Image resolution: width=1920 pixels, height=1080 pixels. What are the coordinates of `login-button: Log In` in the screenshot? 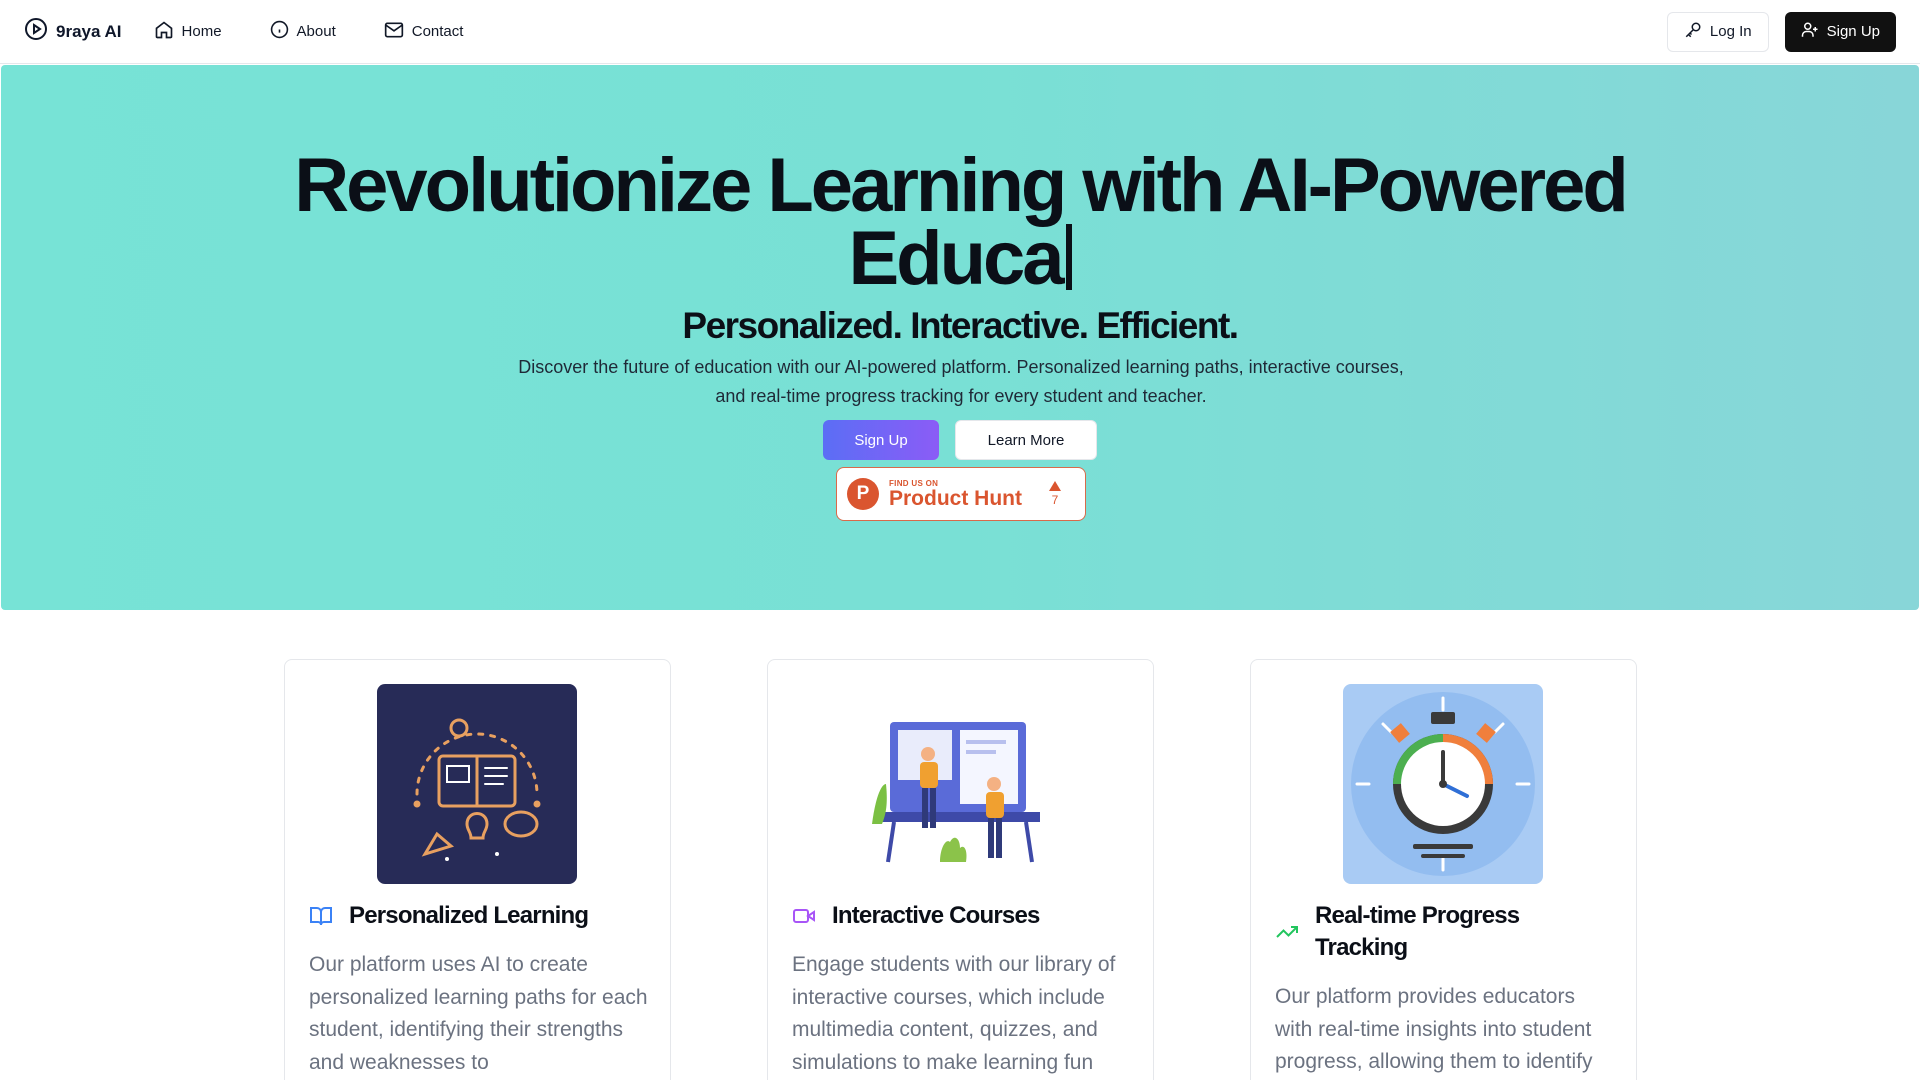 It's located at (1717, 31).